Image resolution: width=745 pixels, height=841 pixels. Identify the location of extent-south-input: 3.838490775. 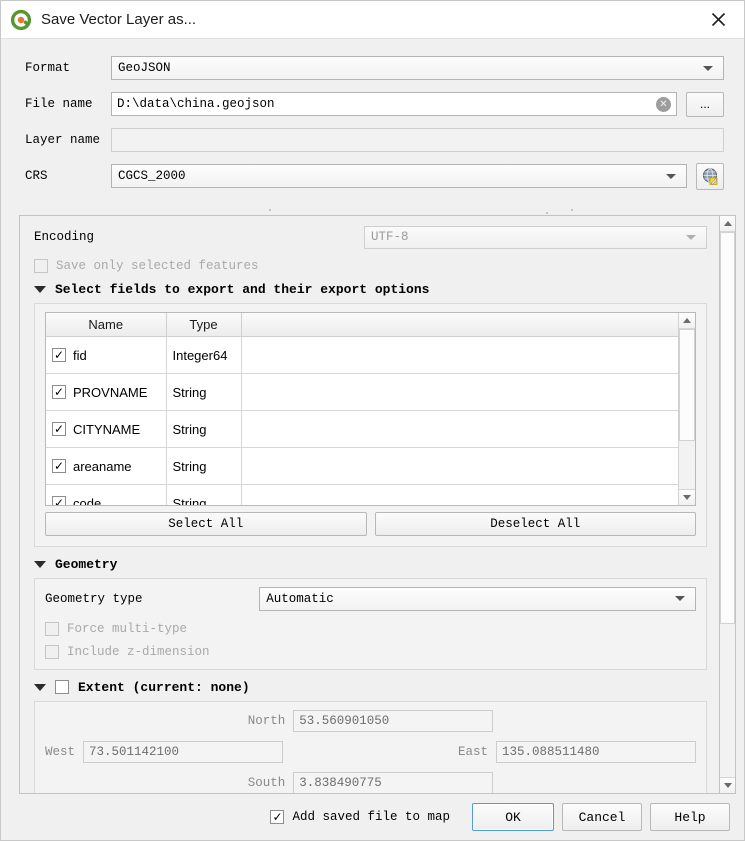
(393, 782).